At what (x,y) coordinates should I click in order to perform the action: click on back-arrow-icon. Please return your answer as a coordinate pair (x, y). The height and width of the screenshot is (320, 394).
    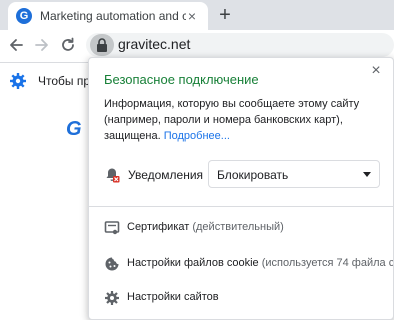
    Looking at the image, I should click on (16, 45).